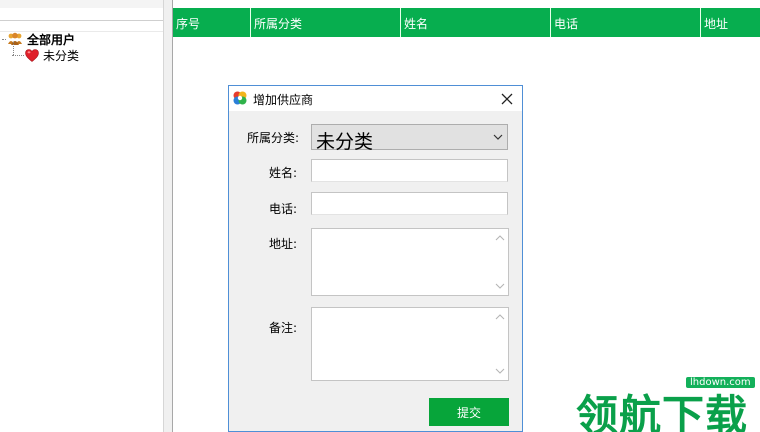 The image size is (760, 432). Describe the element at coordinates (283, 100) in the screenshot. I see `dialog-title: 增加供应商` at that location.